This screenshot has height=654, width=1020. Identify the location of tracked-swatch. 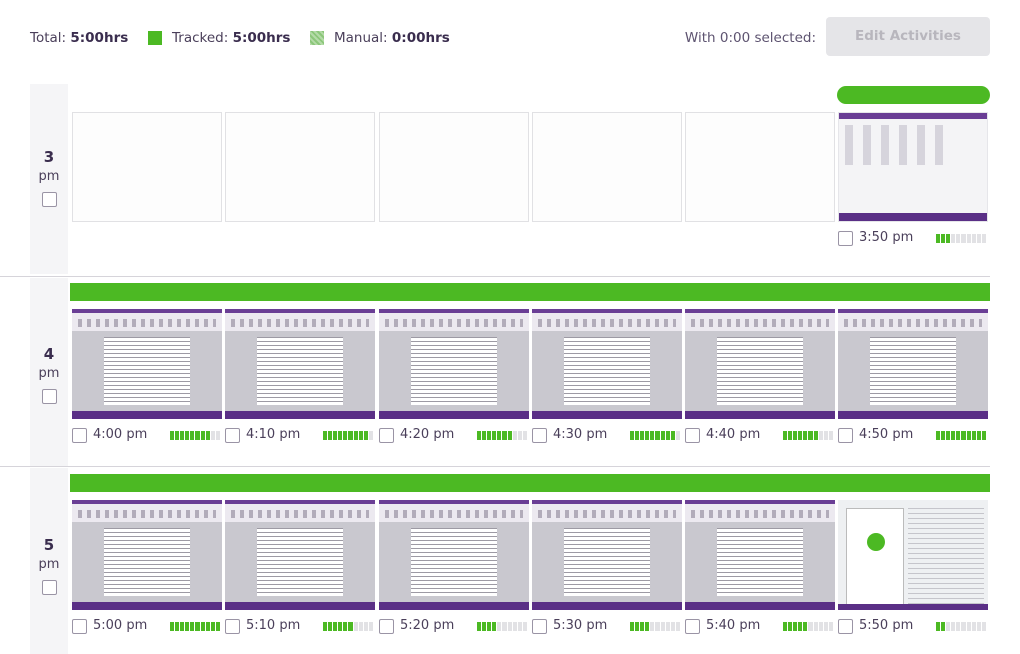
(155, 38).